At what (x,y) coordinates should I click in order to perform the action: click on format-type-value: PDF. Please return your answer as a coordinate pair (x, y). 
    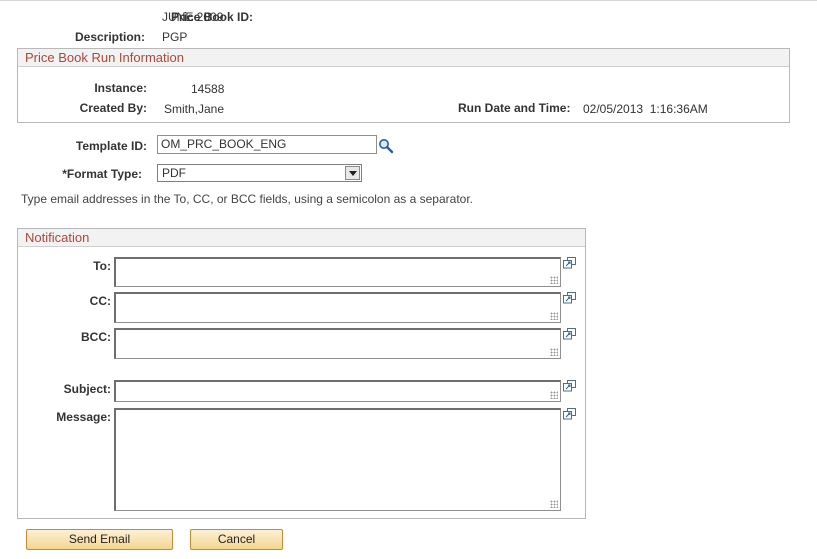
    Looking at the image, I should click on (174, 173).